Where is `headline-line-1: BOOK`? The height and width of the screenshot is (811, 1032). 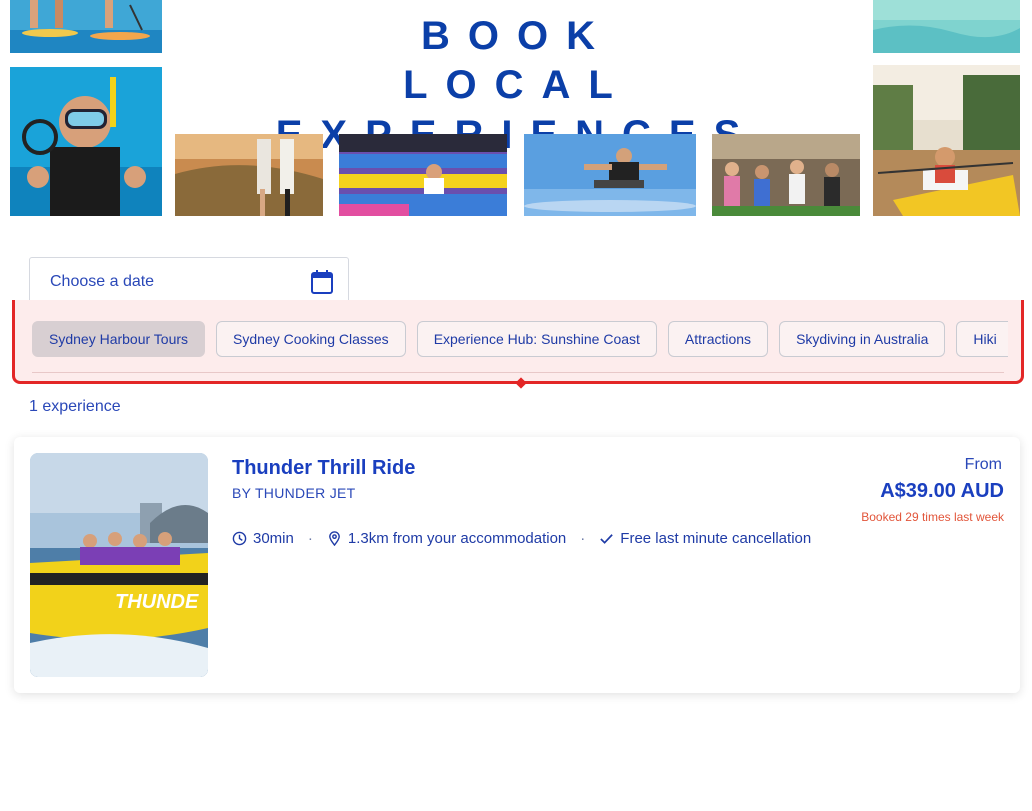 headline-line-1: BOOK is located at coordinates (517, 36).